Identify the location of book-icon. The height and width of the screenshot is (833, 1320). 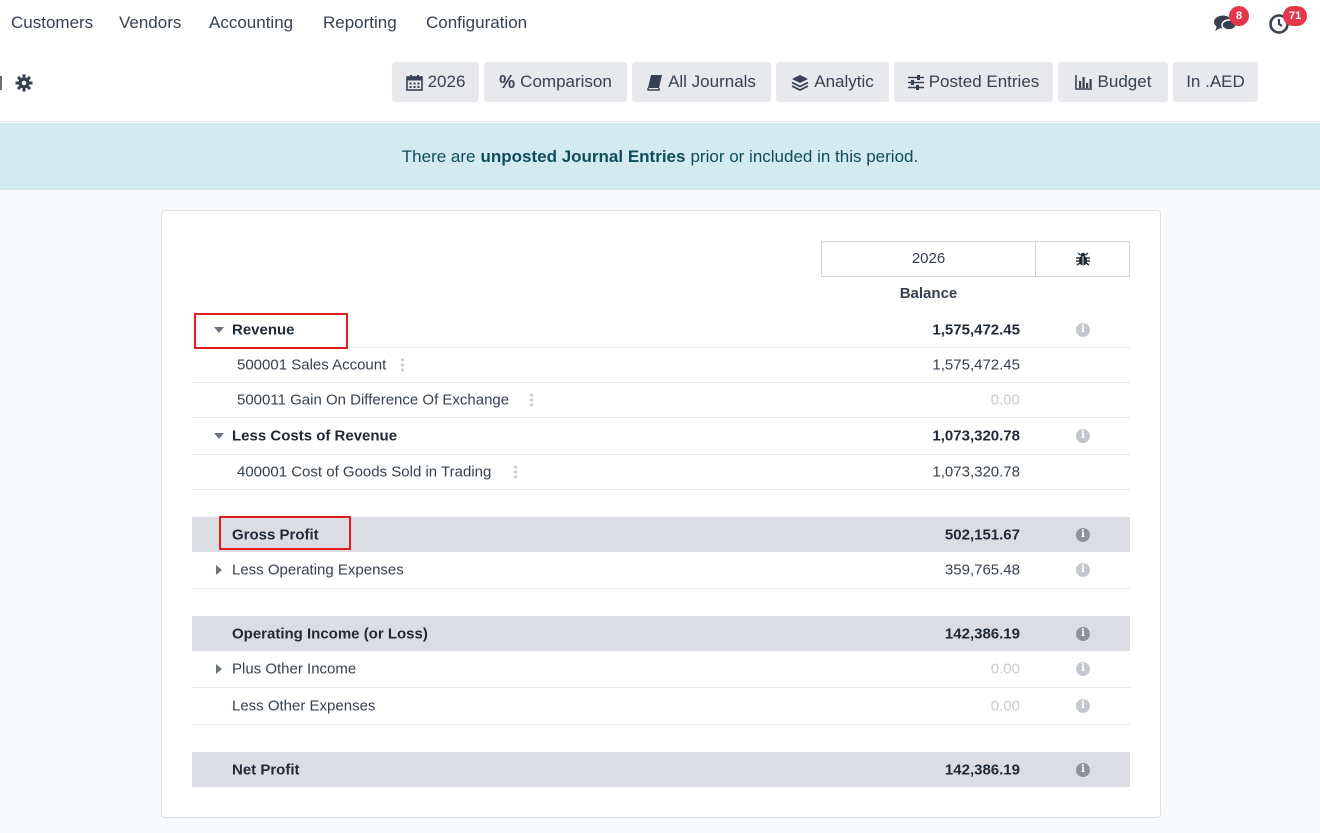
(655, 82).